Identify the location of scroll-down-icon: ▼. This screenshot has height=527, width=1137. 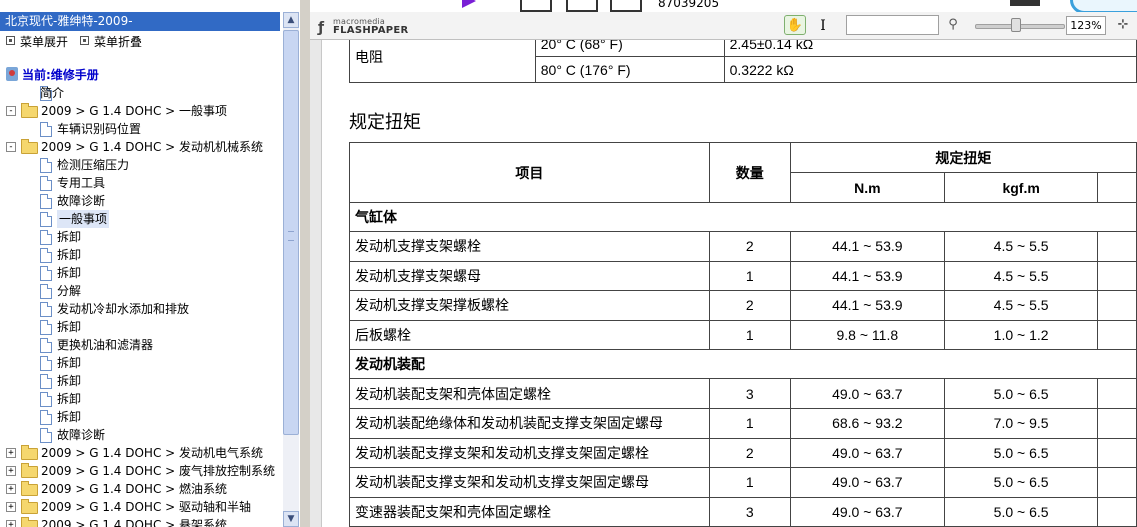
(291, 519).